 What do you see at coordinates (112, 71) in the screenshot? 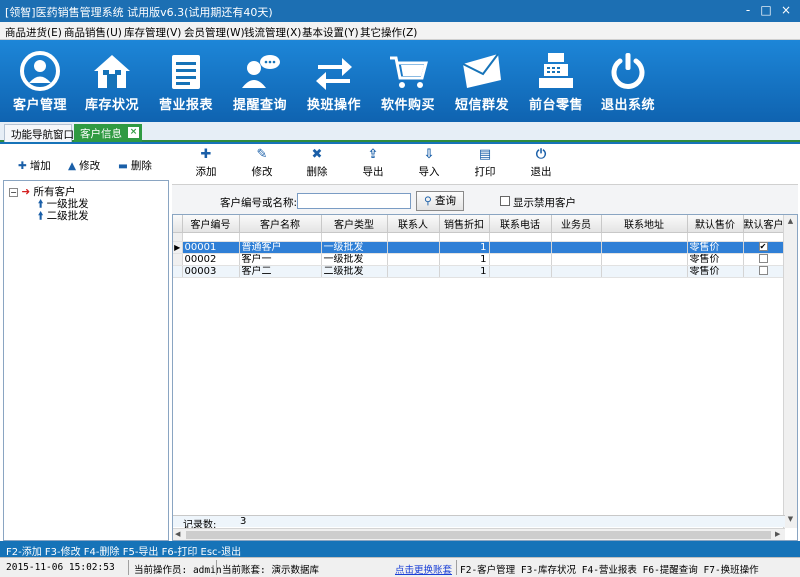
I see `house-icon` at bounding box center [112, 71].